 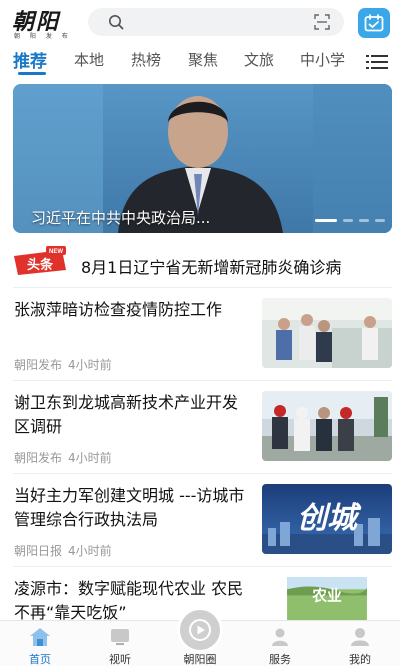 What do you see at coordinates (116, 22) in the screenshot?
I see `search-icon` at bounding box center [116, 22].